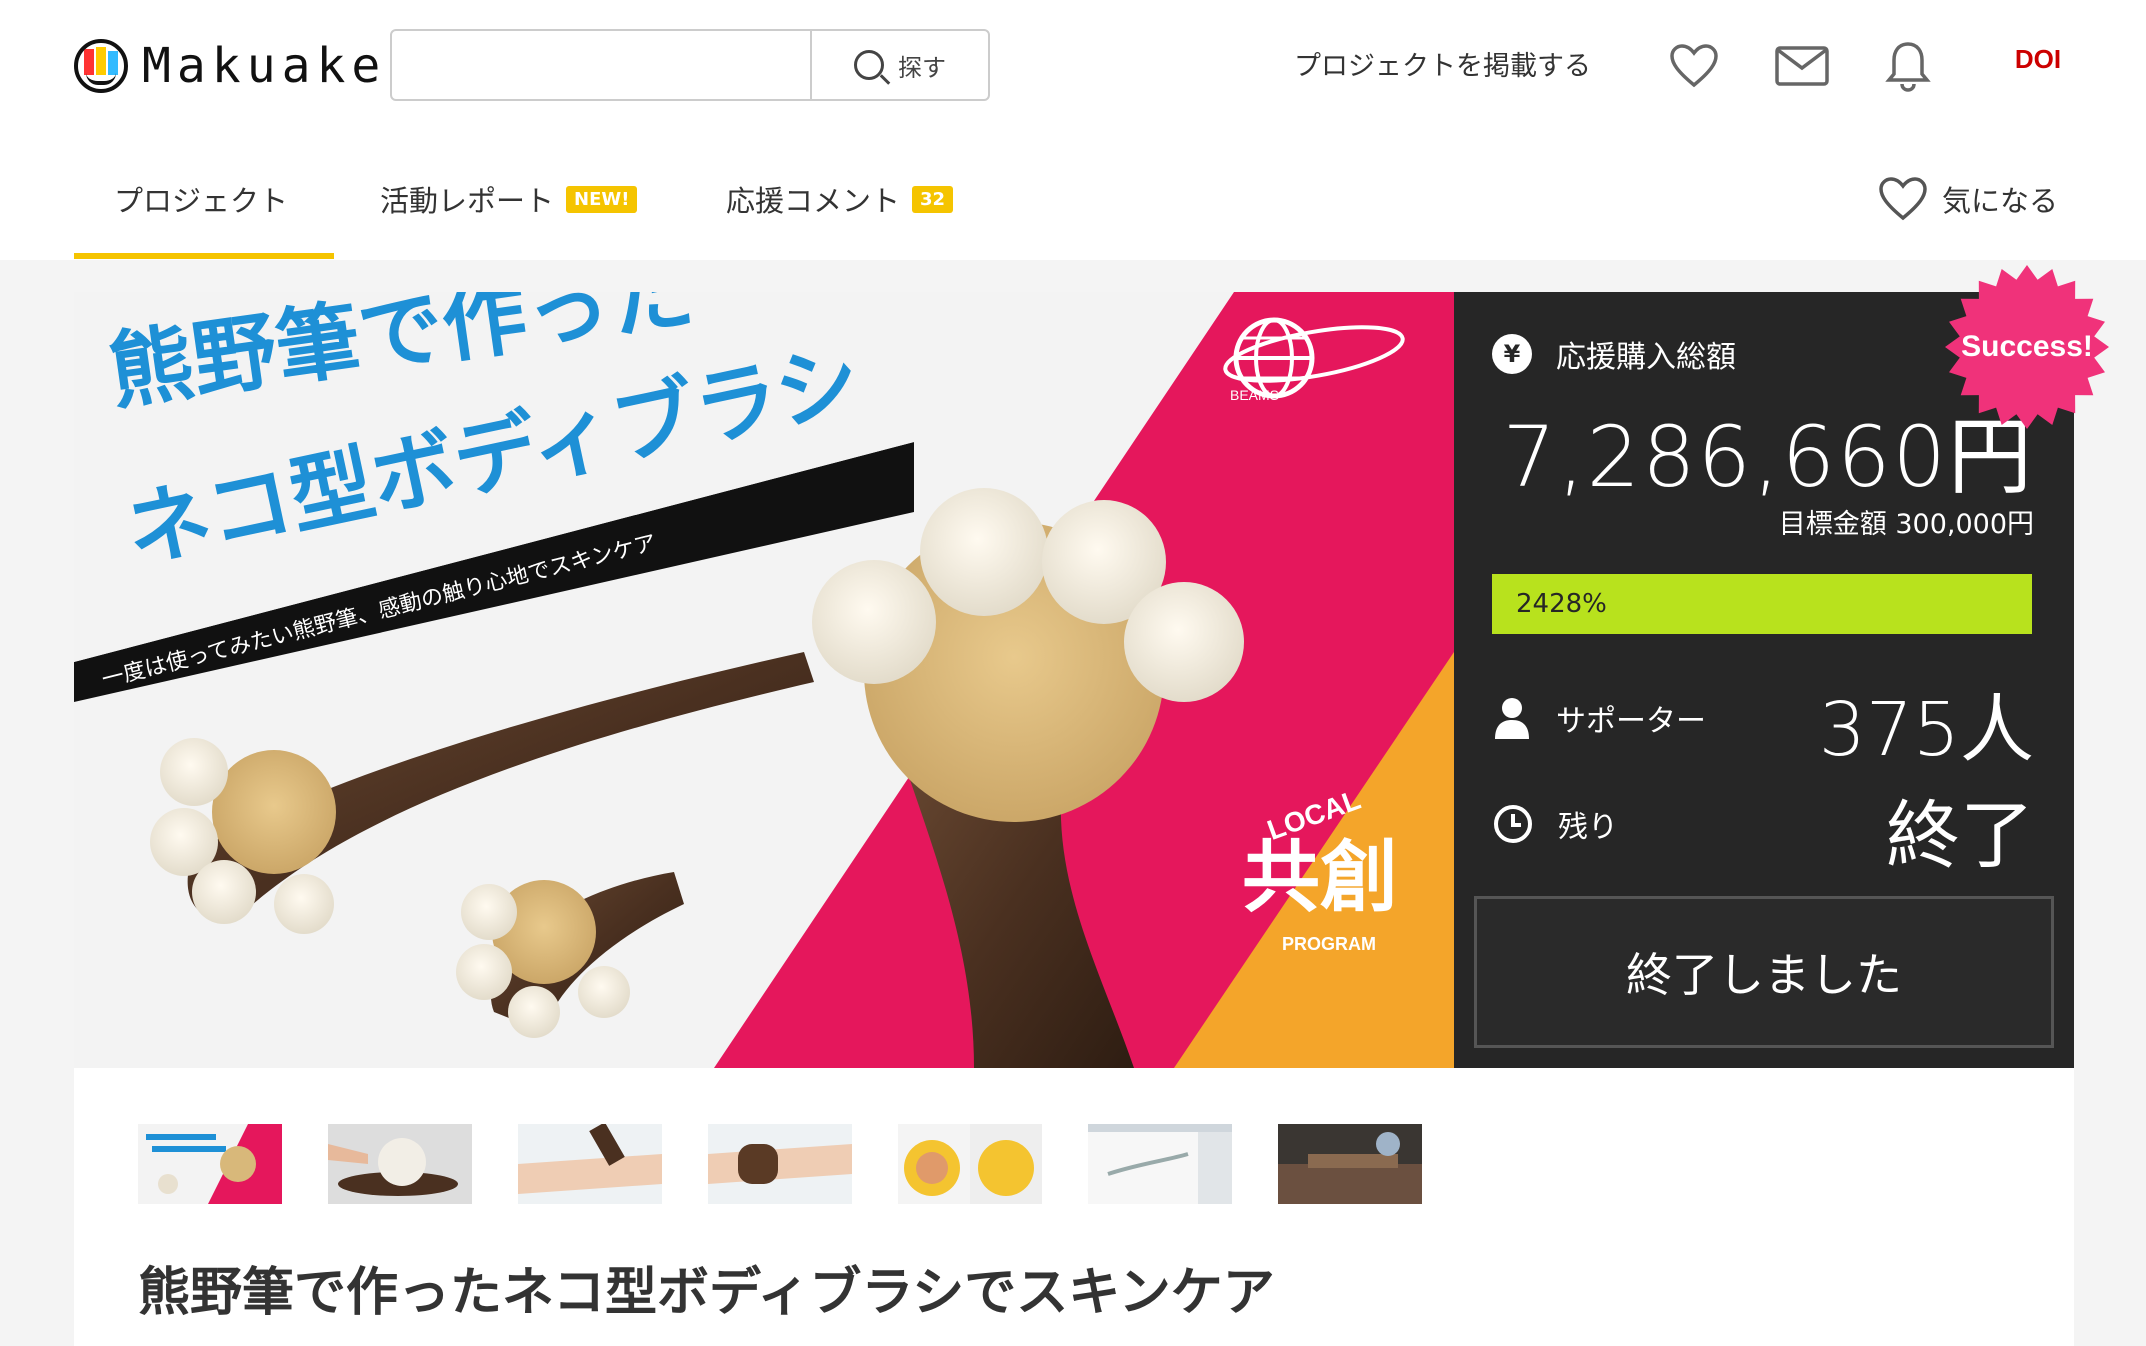 This screenshot has height=1346, width=2146. I want to click on person-icon, so click(1512, 718).